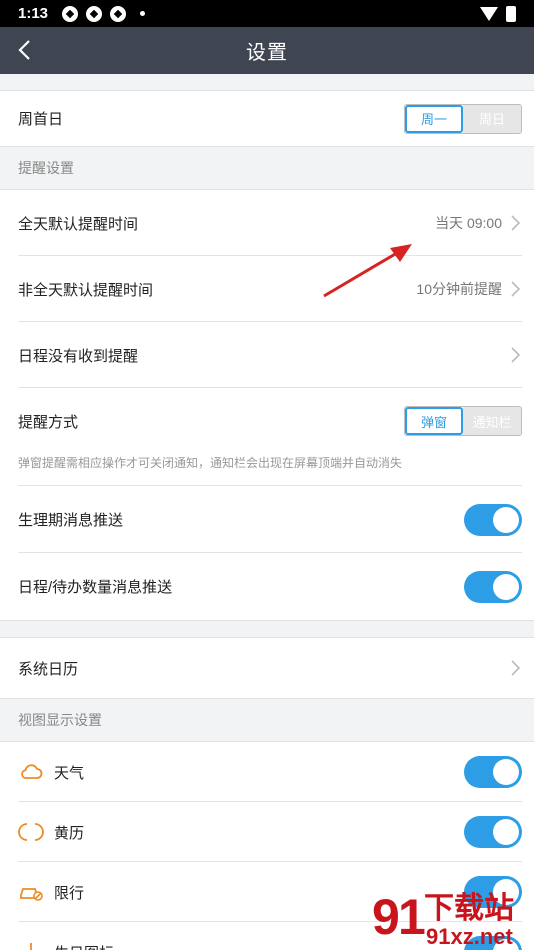 This screenshot has height=950, width=534. Describe the element at coordinates (267, 53) in the screenshot. I see `page-title: 设置` at that location.